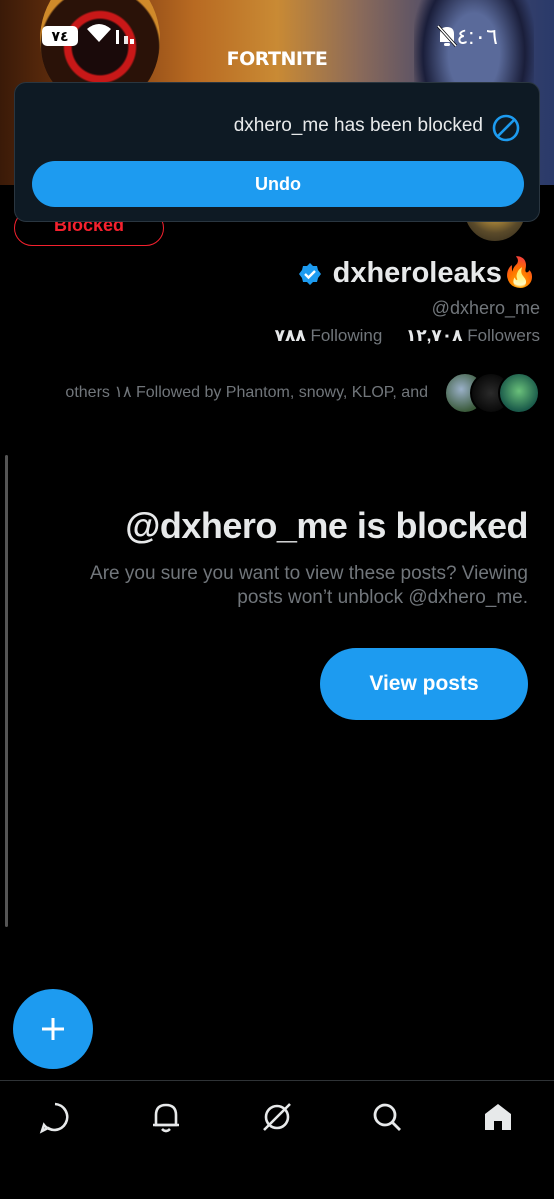  I want to click on scrollbar, so click(6, 691).